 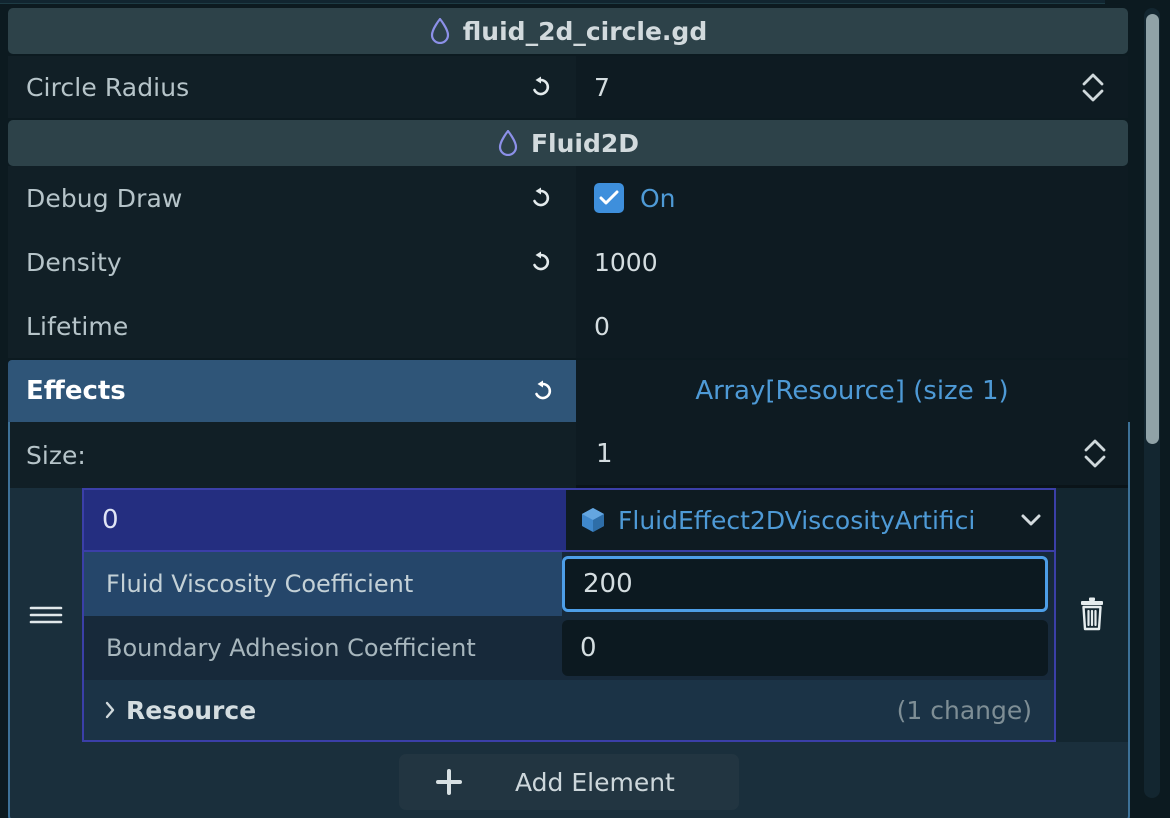 I want to click on fluid-viscosity-label: Fluid Viscosity Coefficient, so click(x=323, y=584).